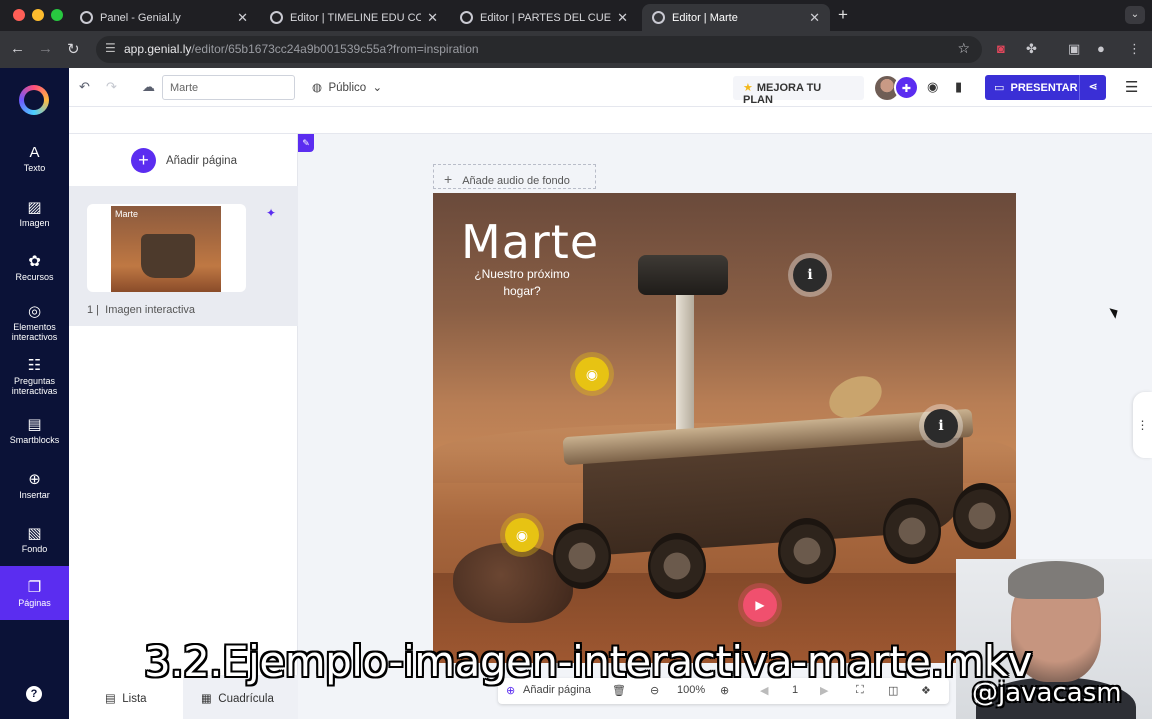 The width and height of the screenshot is (1152, 719). I want to click on preview-eye-icon: ◉, so click(932, 87).